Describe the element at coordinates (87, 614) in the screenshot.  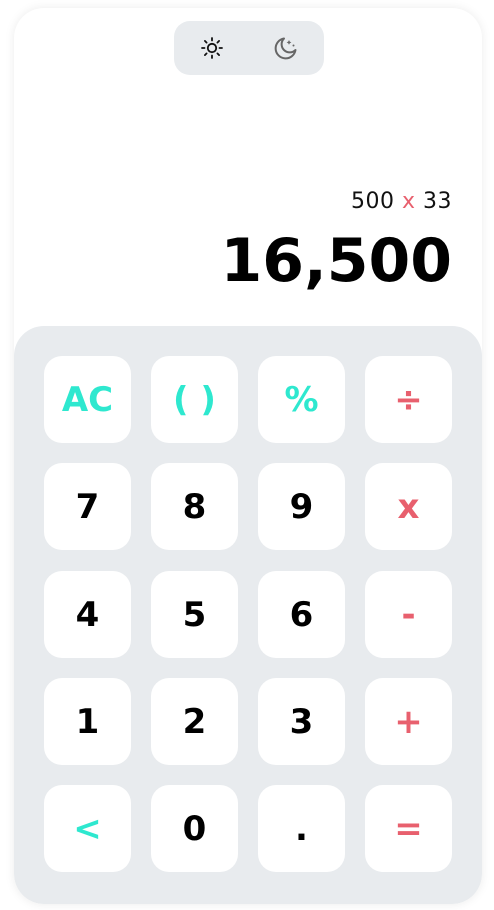
I see `digit-4-button: 4` at that location.